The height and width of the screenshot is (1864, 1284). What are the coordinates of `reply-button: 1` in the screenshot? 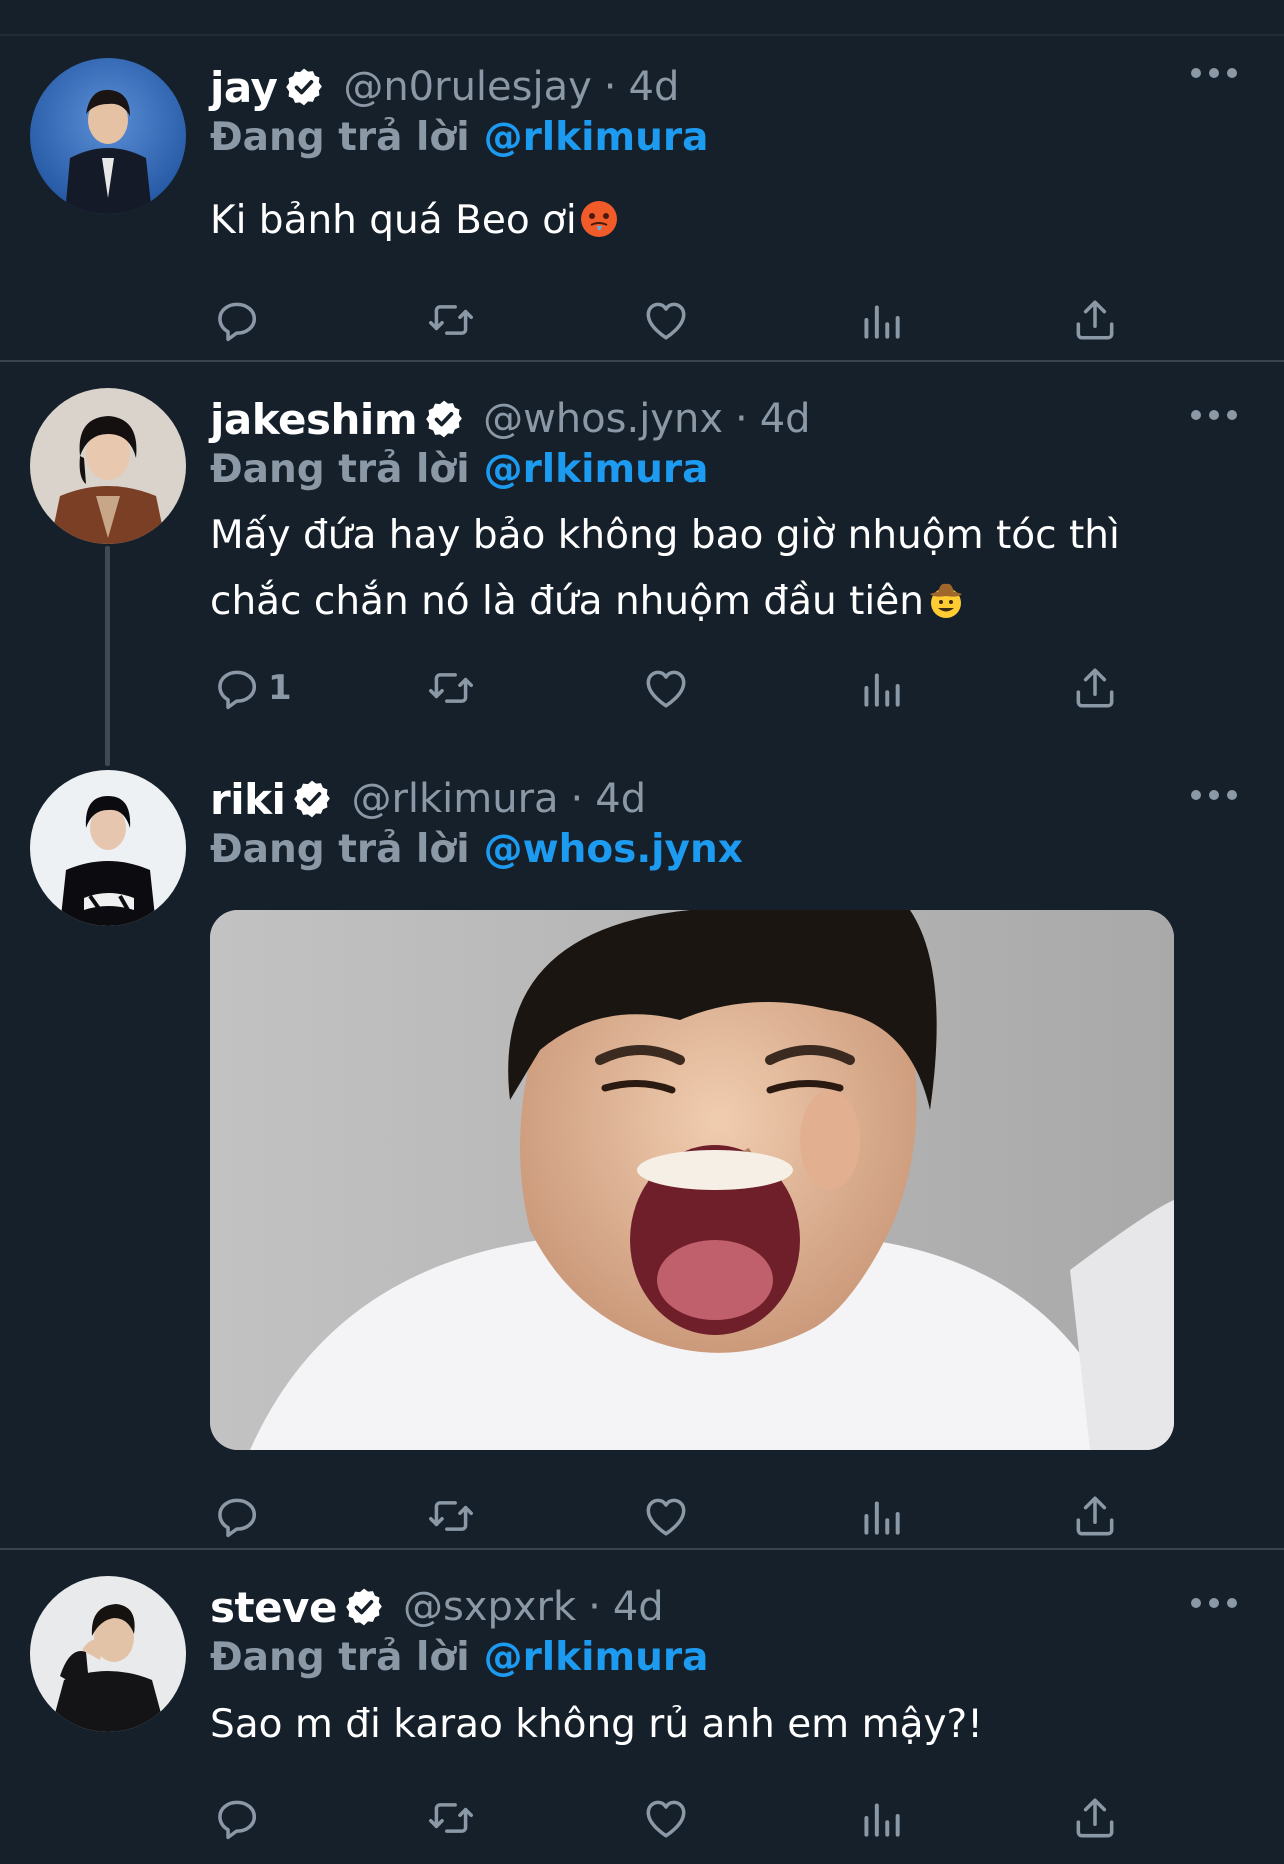 It's located at (252, 688).